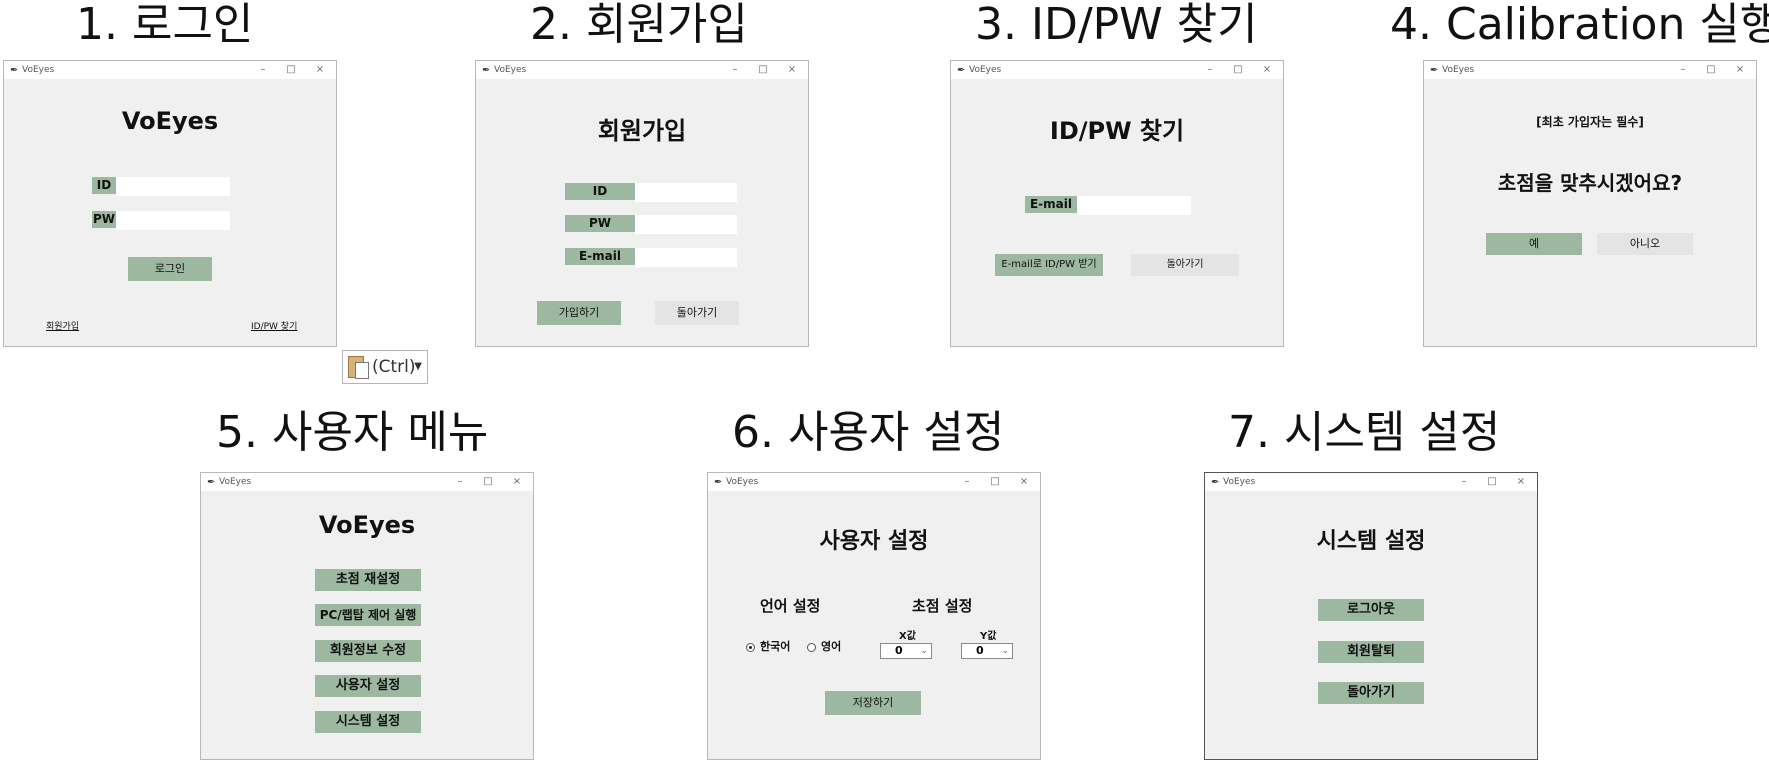 This screenshot has width=1769, height=762. What do you see at coordinates (1645, 244) in the screenshot?
I see `no-button: 아니오` at bounding box center [1645, 244].